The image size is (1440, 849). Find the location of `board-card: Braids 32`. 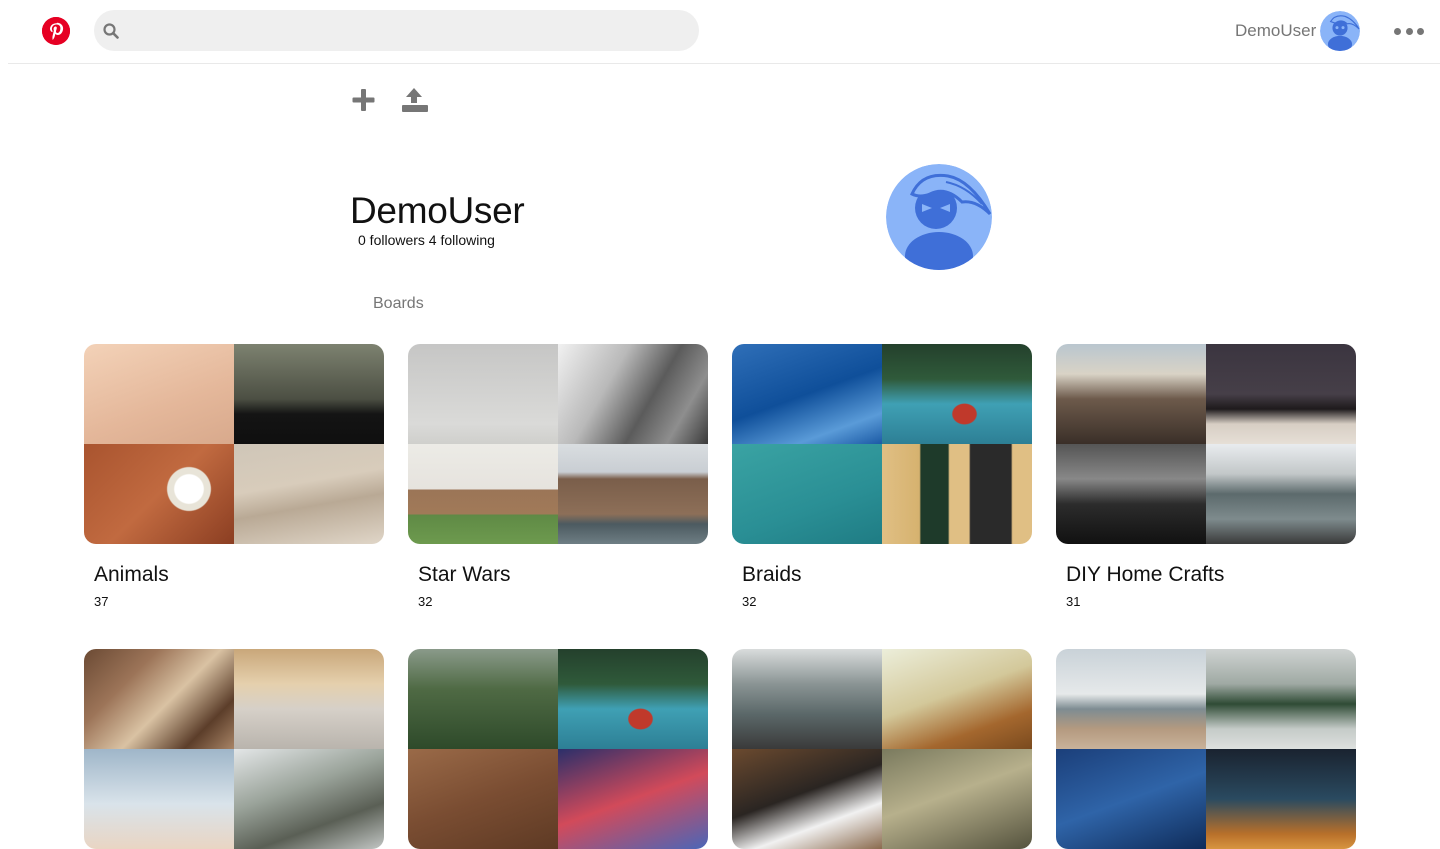

board-card: Braids 32 is located at coordinates (882, 476).